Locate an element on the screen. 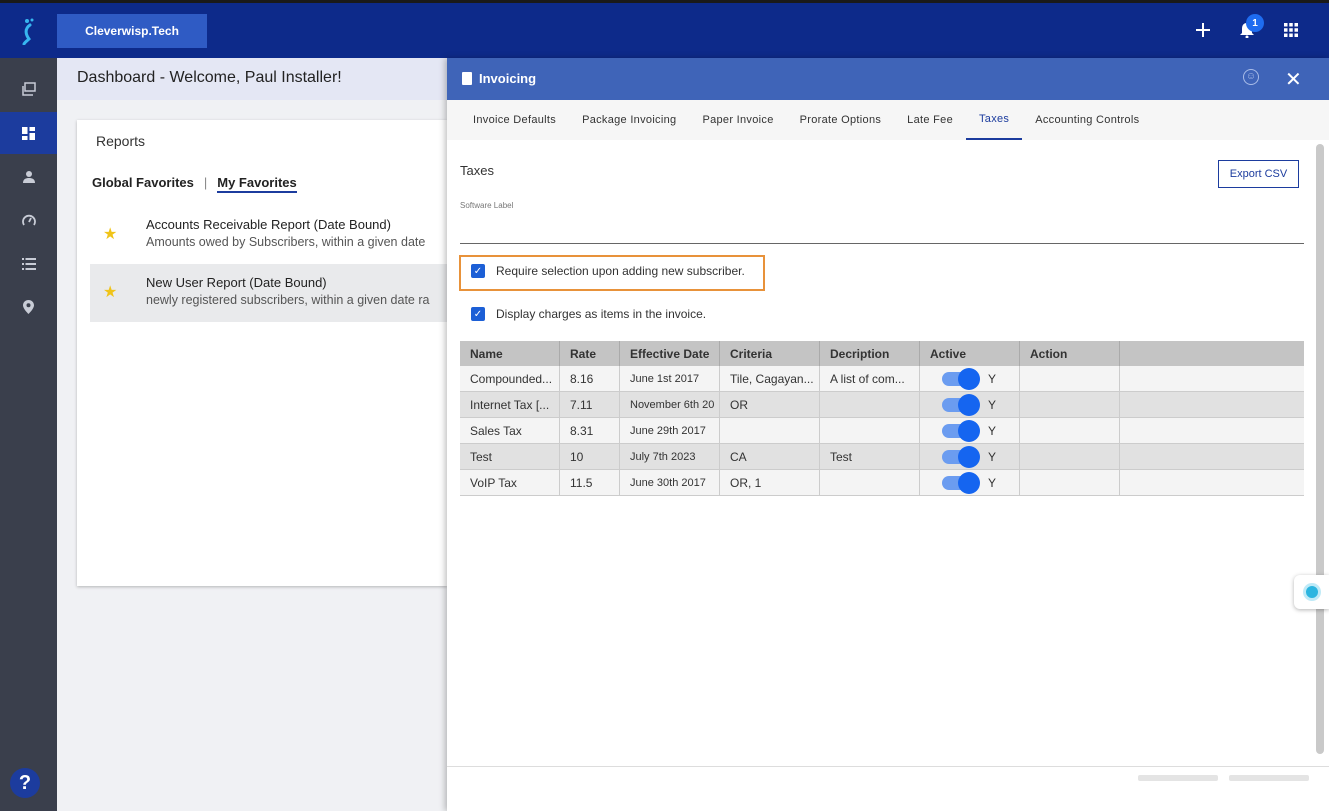 The image size is (1329, 811). speed-icon is located at coordinates (28, 220).